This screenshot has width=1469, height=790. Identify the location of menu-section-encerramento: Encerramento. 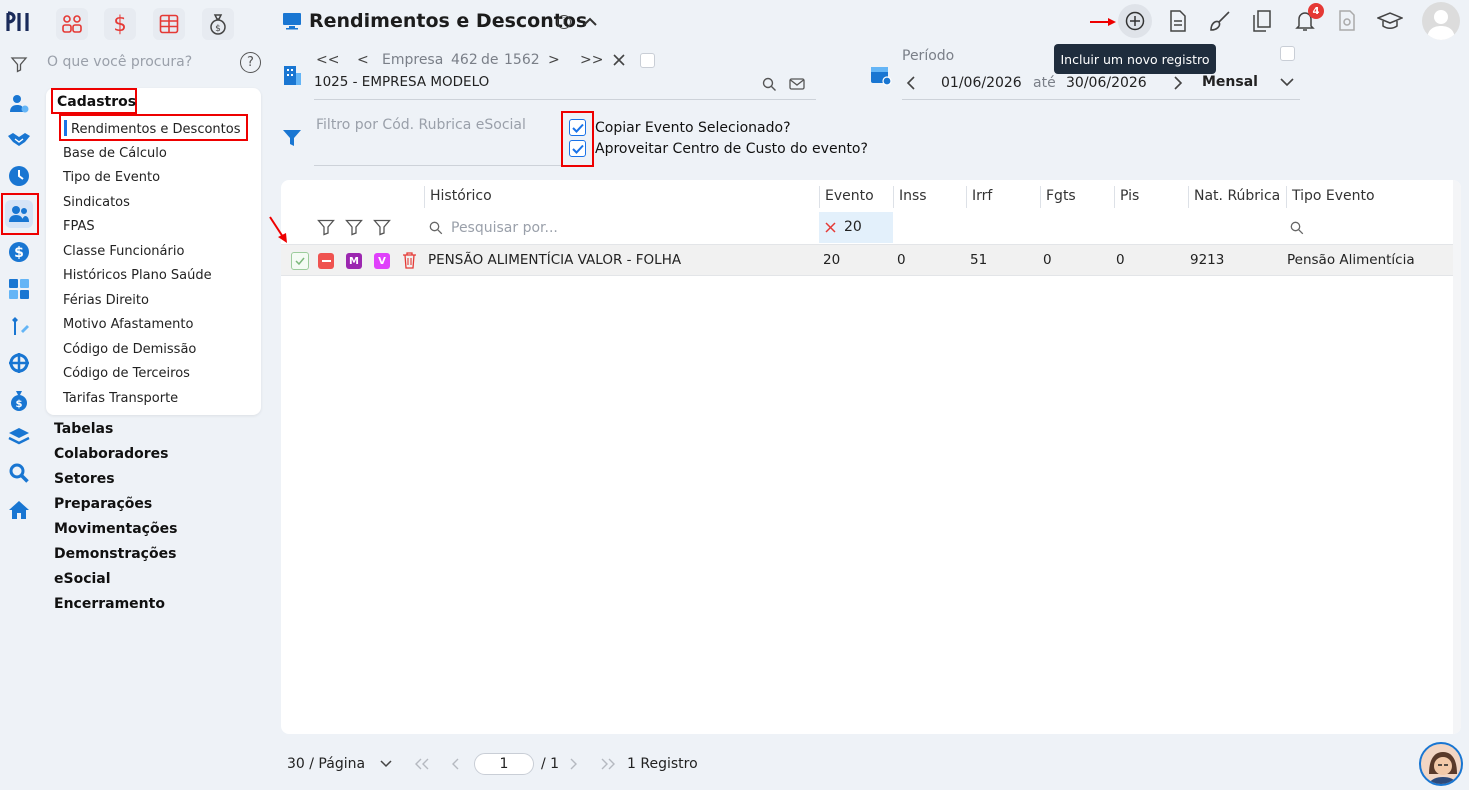
(109, 604).